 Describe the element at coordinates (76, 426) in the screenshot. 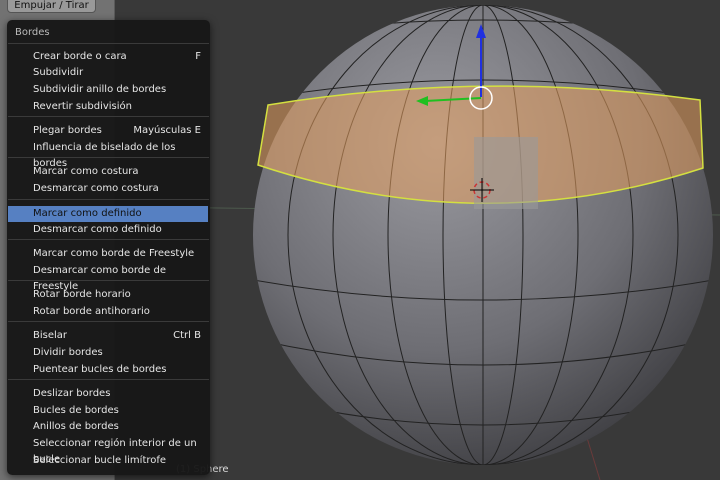

I see `menu-item-label: Anillos de bordes` at that location.